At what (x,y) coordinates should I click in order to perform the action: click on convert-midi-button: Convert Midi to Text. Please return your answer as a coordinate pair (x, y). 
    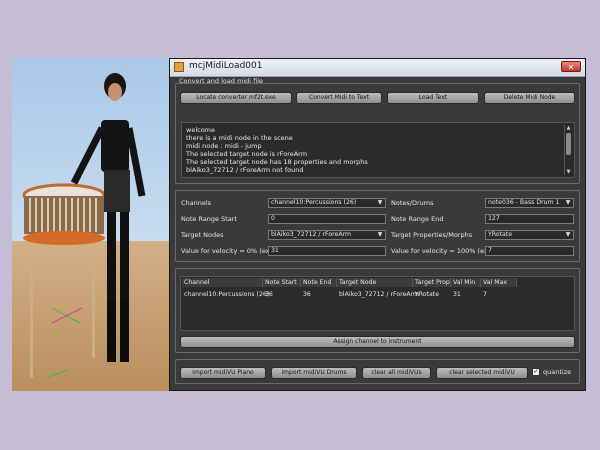
    Looking at the image, I should click on (339, 98).